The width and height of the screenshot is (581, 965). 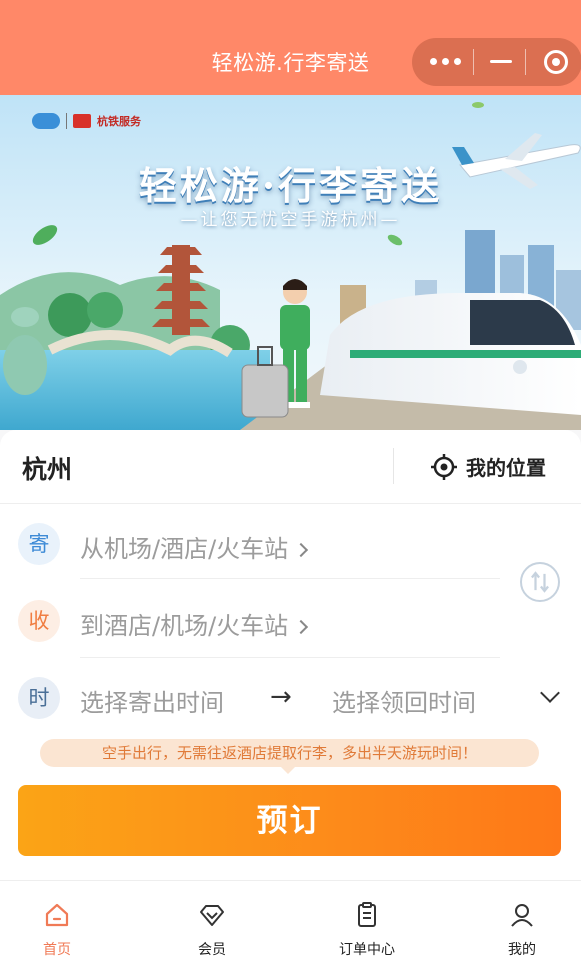 I want to click on drop-off-time-picker: 选择寄出时间, so click(x=152, y=700).